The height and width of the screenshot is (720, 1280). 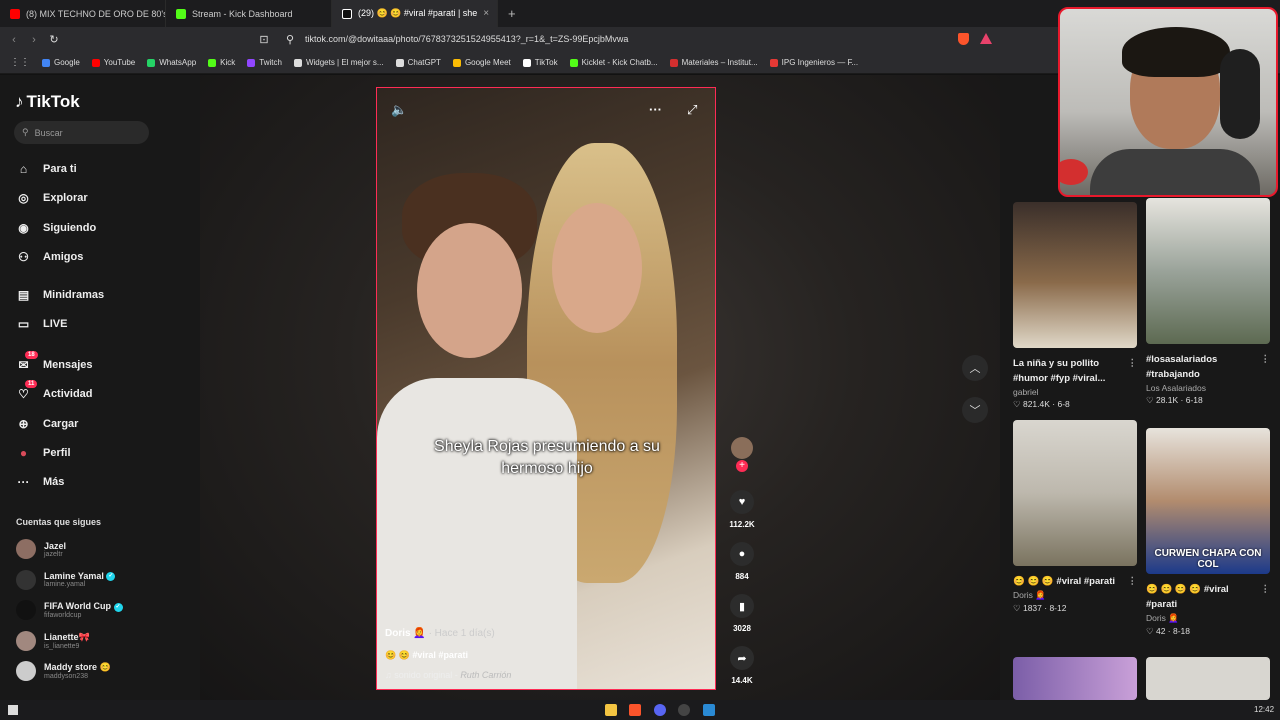 What do you see at coordinates (290, 39) in the screenshot?
I see `site-info-icon: ⚲` at bounding box center [290, 39].